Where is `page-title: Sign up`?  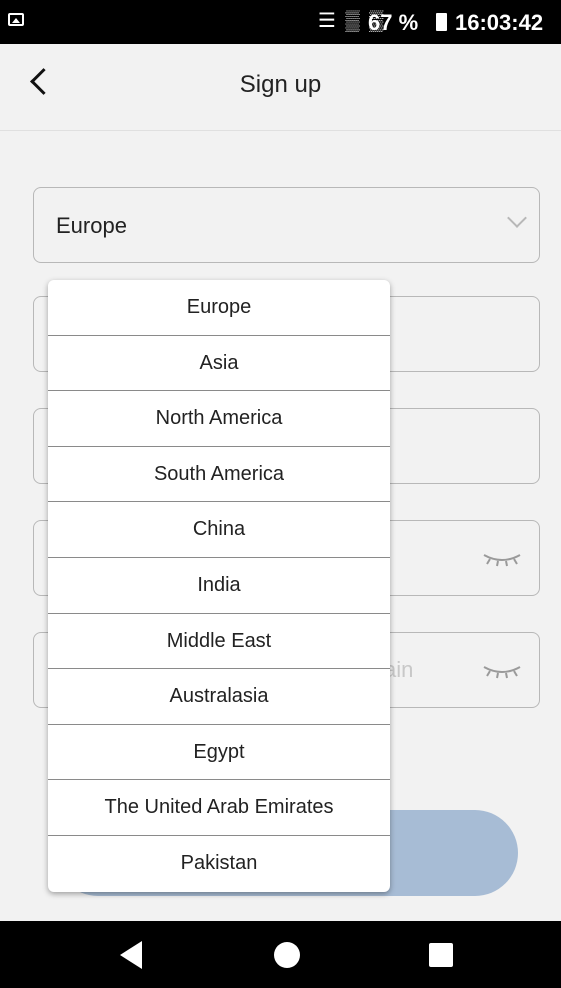 page-title: Sign up is located at coordinates (280, 84).